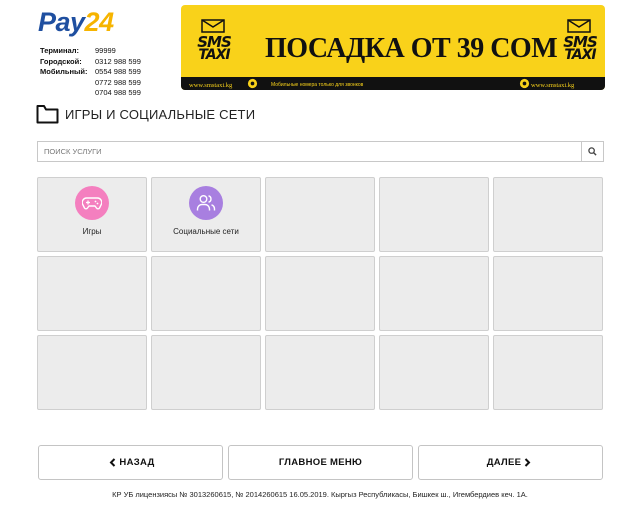  Describe the element at coordinates (113, 462) in the screenshot. I see `chevron-left-icon` at that location.